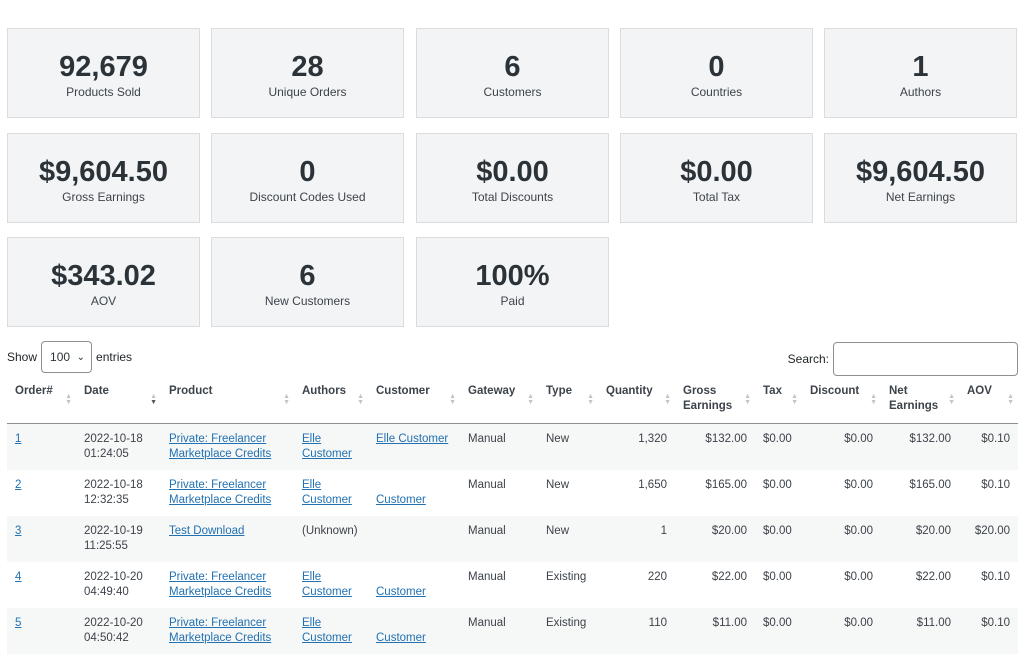  Describe the element at coordinates (18, 531) in the screenshot. I see `order-link: 3` at that location.